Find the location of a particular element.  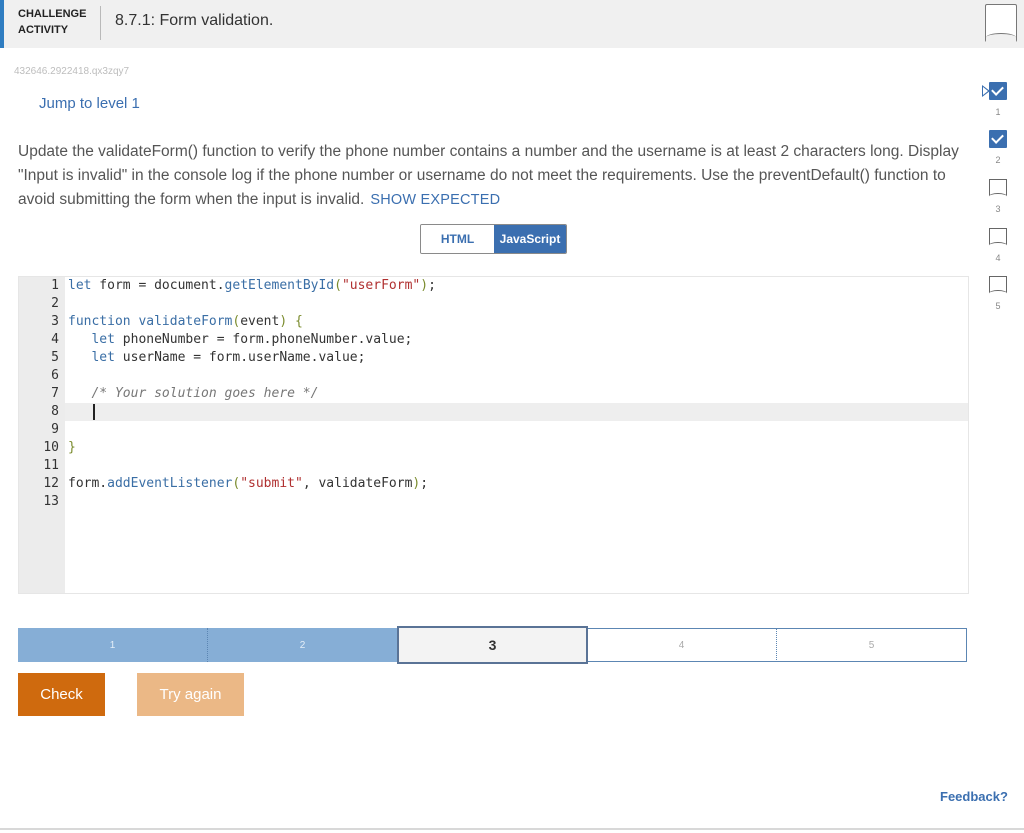

language-tabs: HTML JavaScript is located at coordinates (493, 239).